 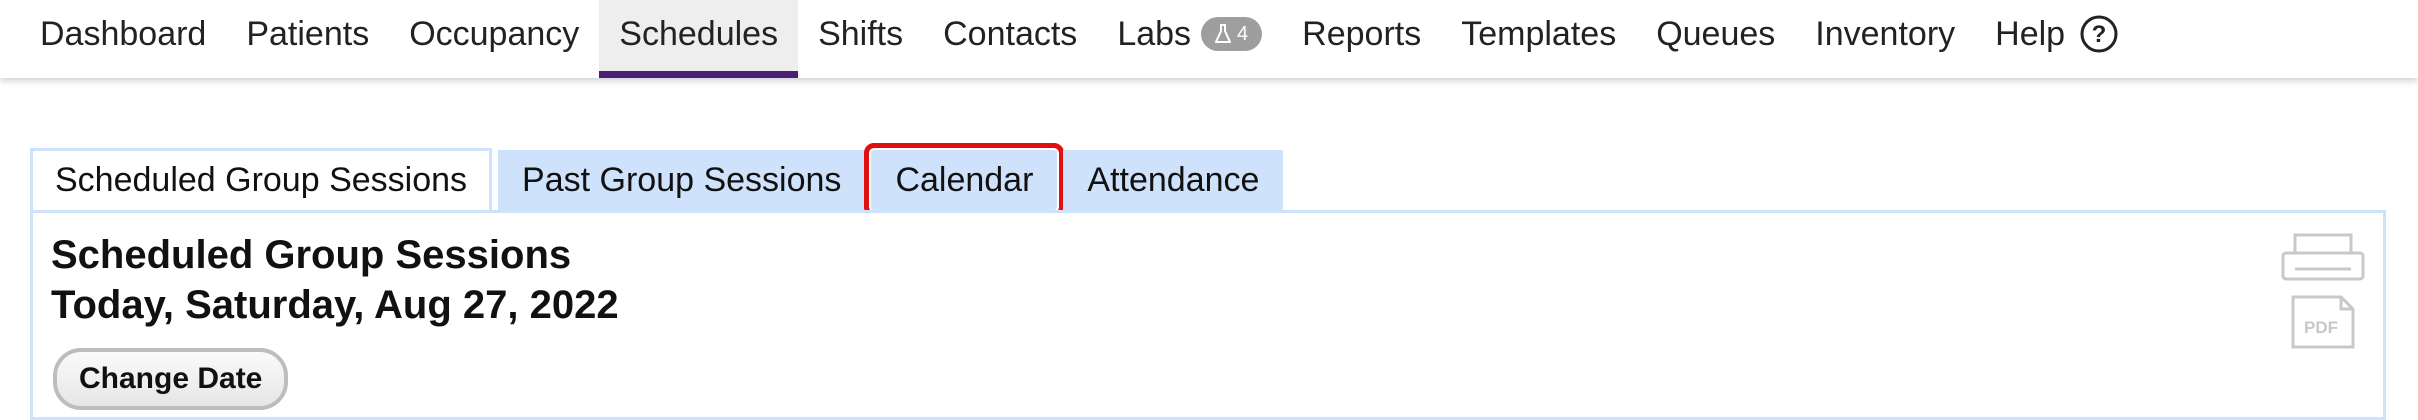 I want to click on nav-shifts-label: Shifts, so click(x=861, y=33).